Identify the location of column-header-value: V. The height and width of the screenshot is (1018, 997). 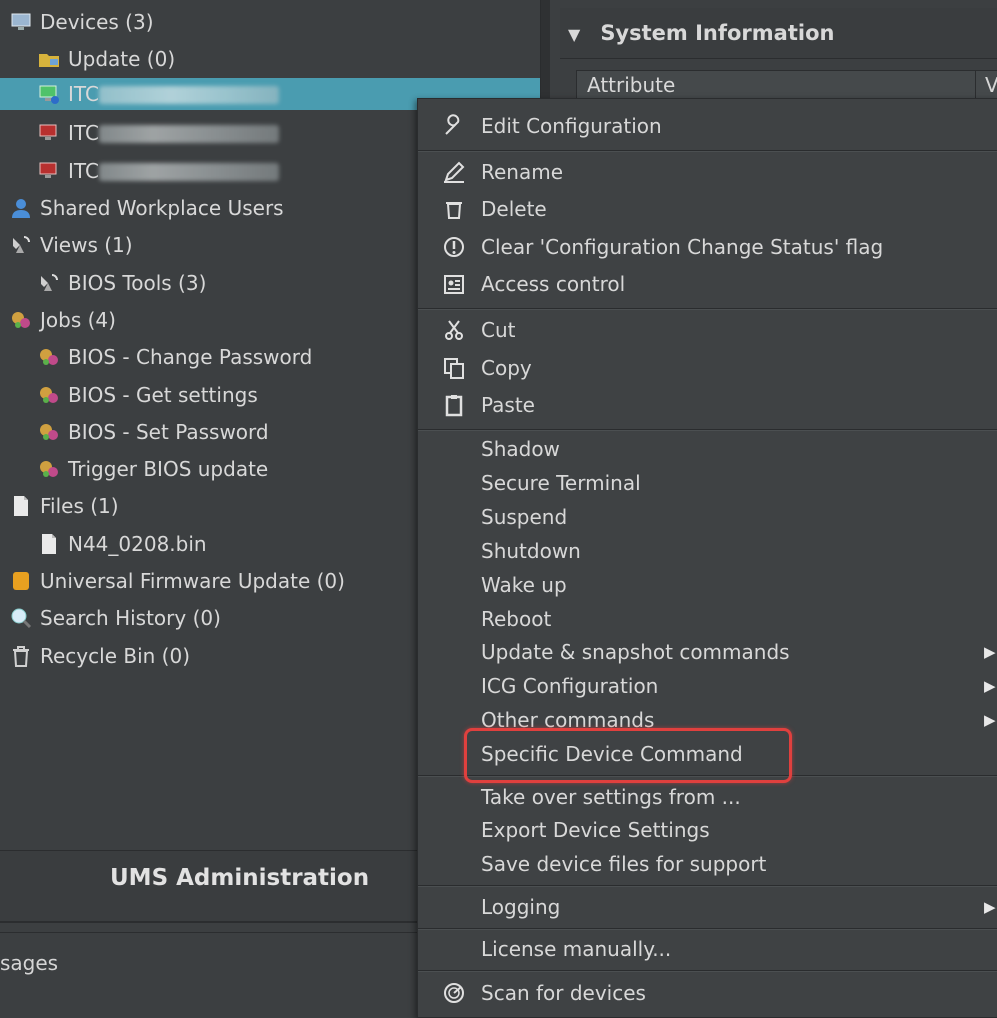
(991, 85).